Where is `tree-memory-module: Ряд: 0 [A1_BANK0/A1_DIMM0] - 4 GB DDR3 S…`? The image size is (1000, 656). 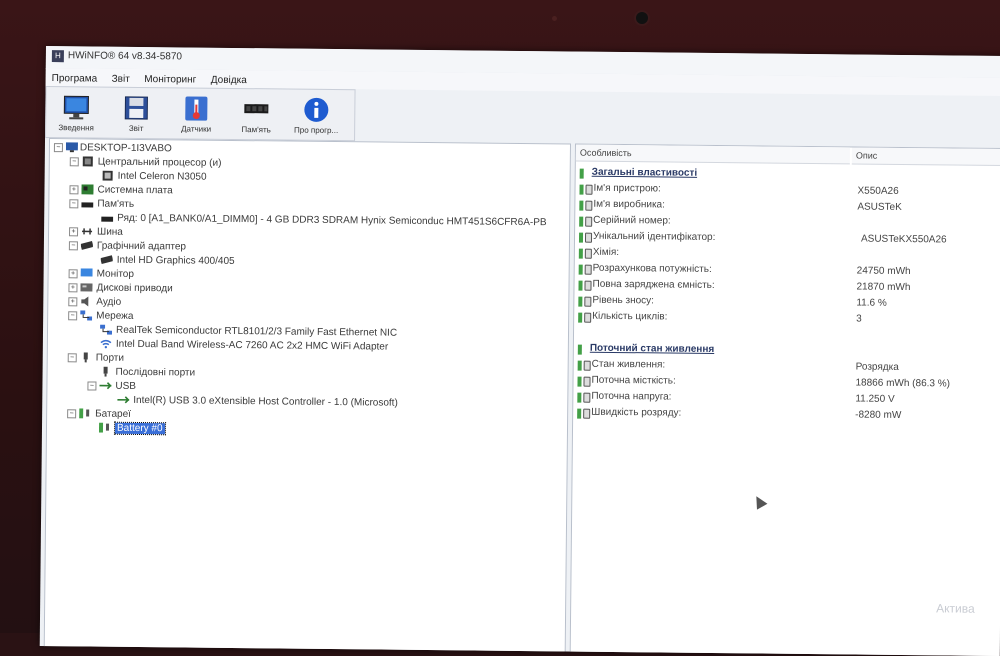 tree-memory-module: Ряд: 0 [A1_BANK0/A1_DIMM0] - 4 GB DDR3 S… is located at coordinates (331, 220).